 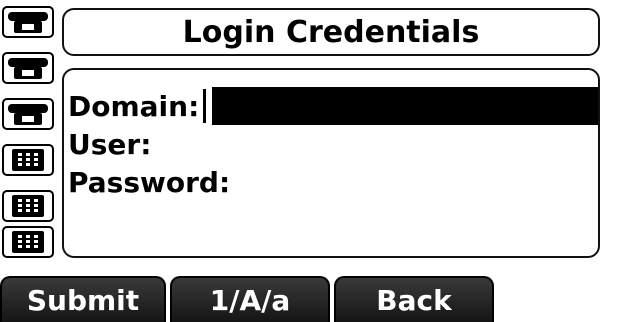 I want to click on password-label: Password:, so click(x=149, y=182).